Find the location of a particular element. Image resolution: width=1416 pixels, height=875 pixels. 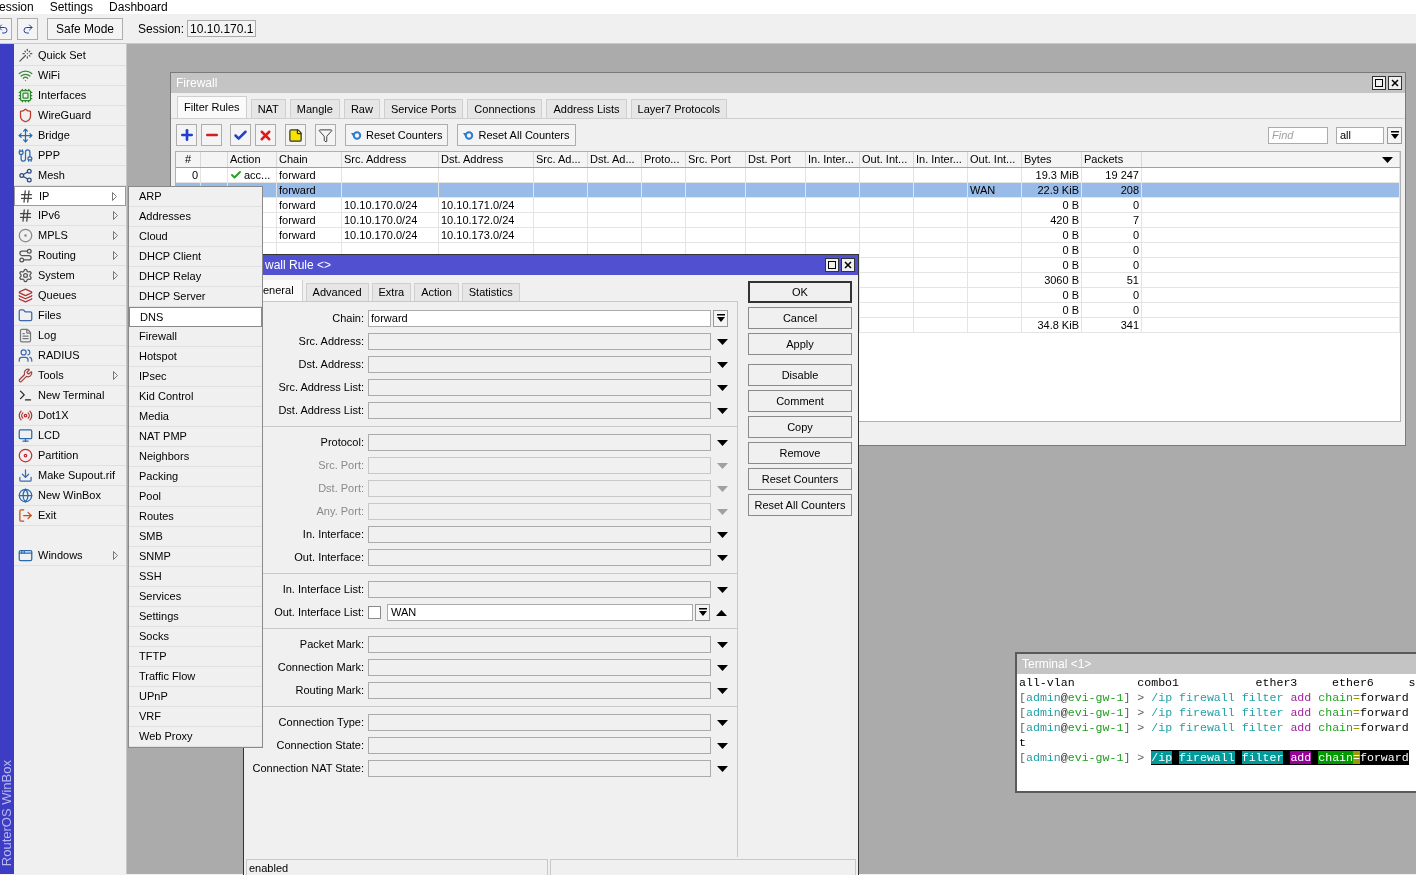

field-label: Dst. Address List: is located at coordinates (321, 410).